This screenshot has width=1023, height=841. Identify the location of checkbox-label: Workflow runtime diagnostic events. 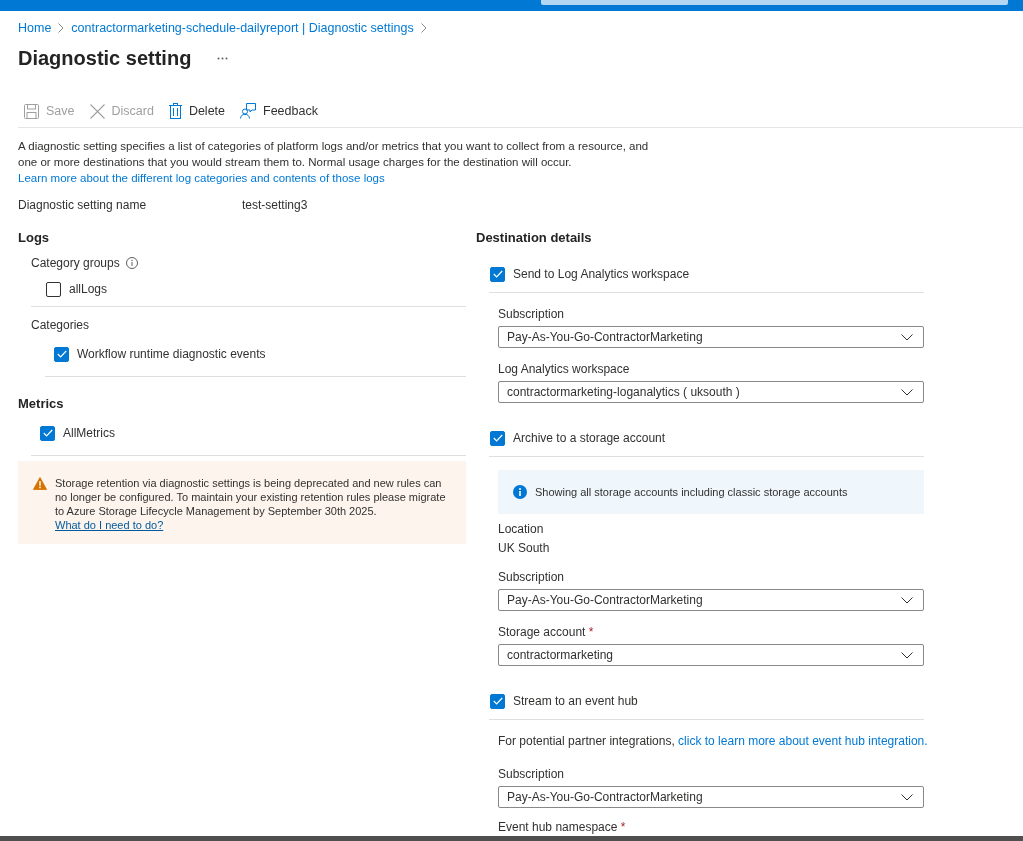
(171, 354).